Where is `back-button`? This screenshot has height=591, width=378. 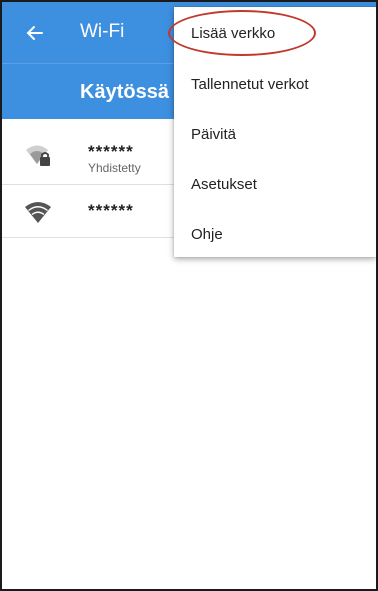
back-button is located at coordinates (35, 33).